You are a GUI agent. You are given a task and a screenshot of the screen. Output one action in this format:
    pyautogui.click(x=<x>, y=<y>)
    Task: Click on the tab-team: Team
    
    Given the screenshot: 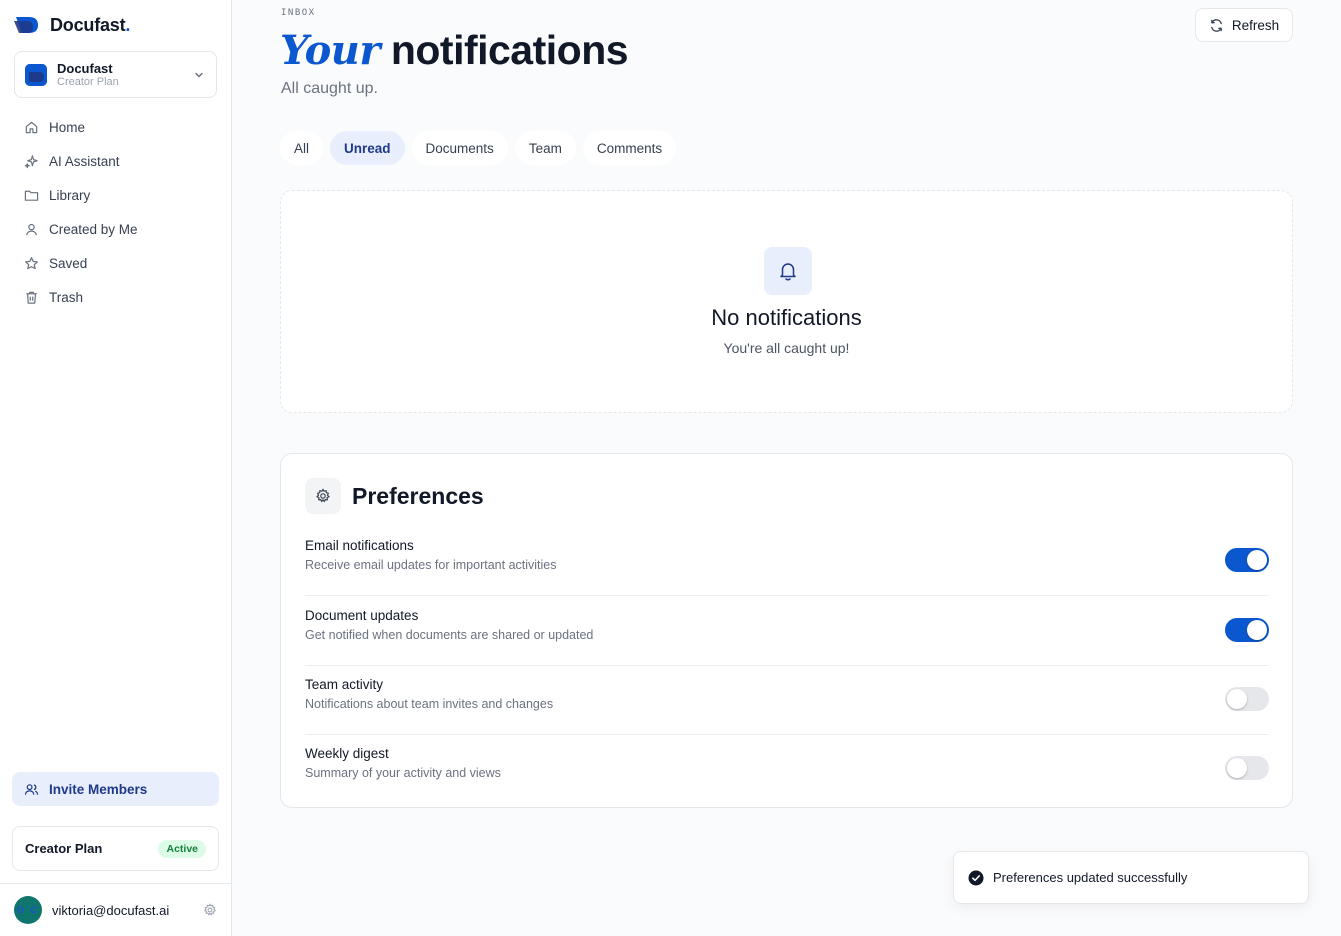 What is the action you would take?
    pyautogui.click(x=545, y=148)
    